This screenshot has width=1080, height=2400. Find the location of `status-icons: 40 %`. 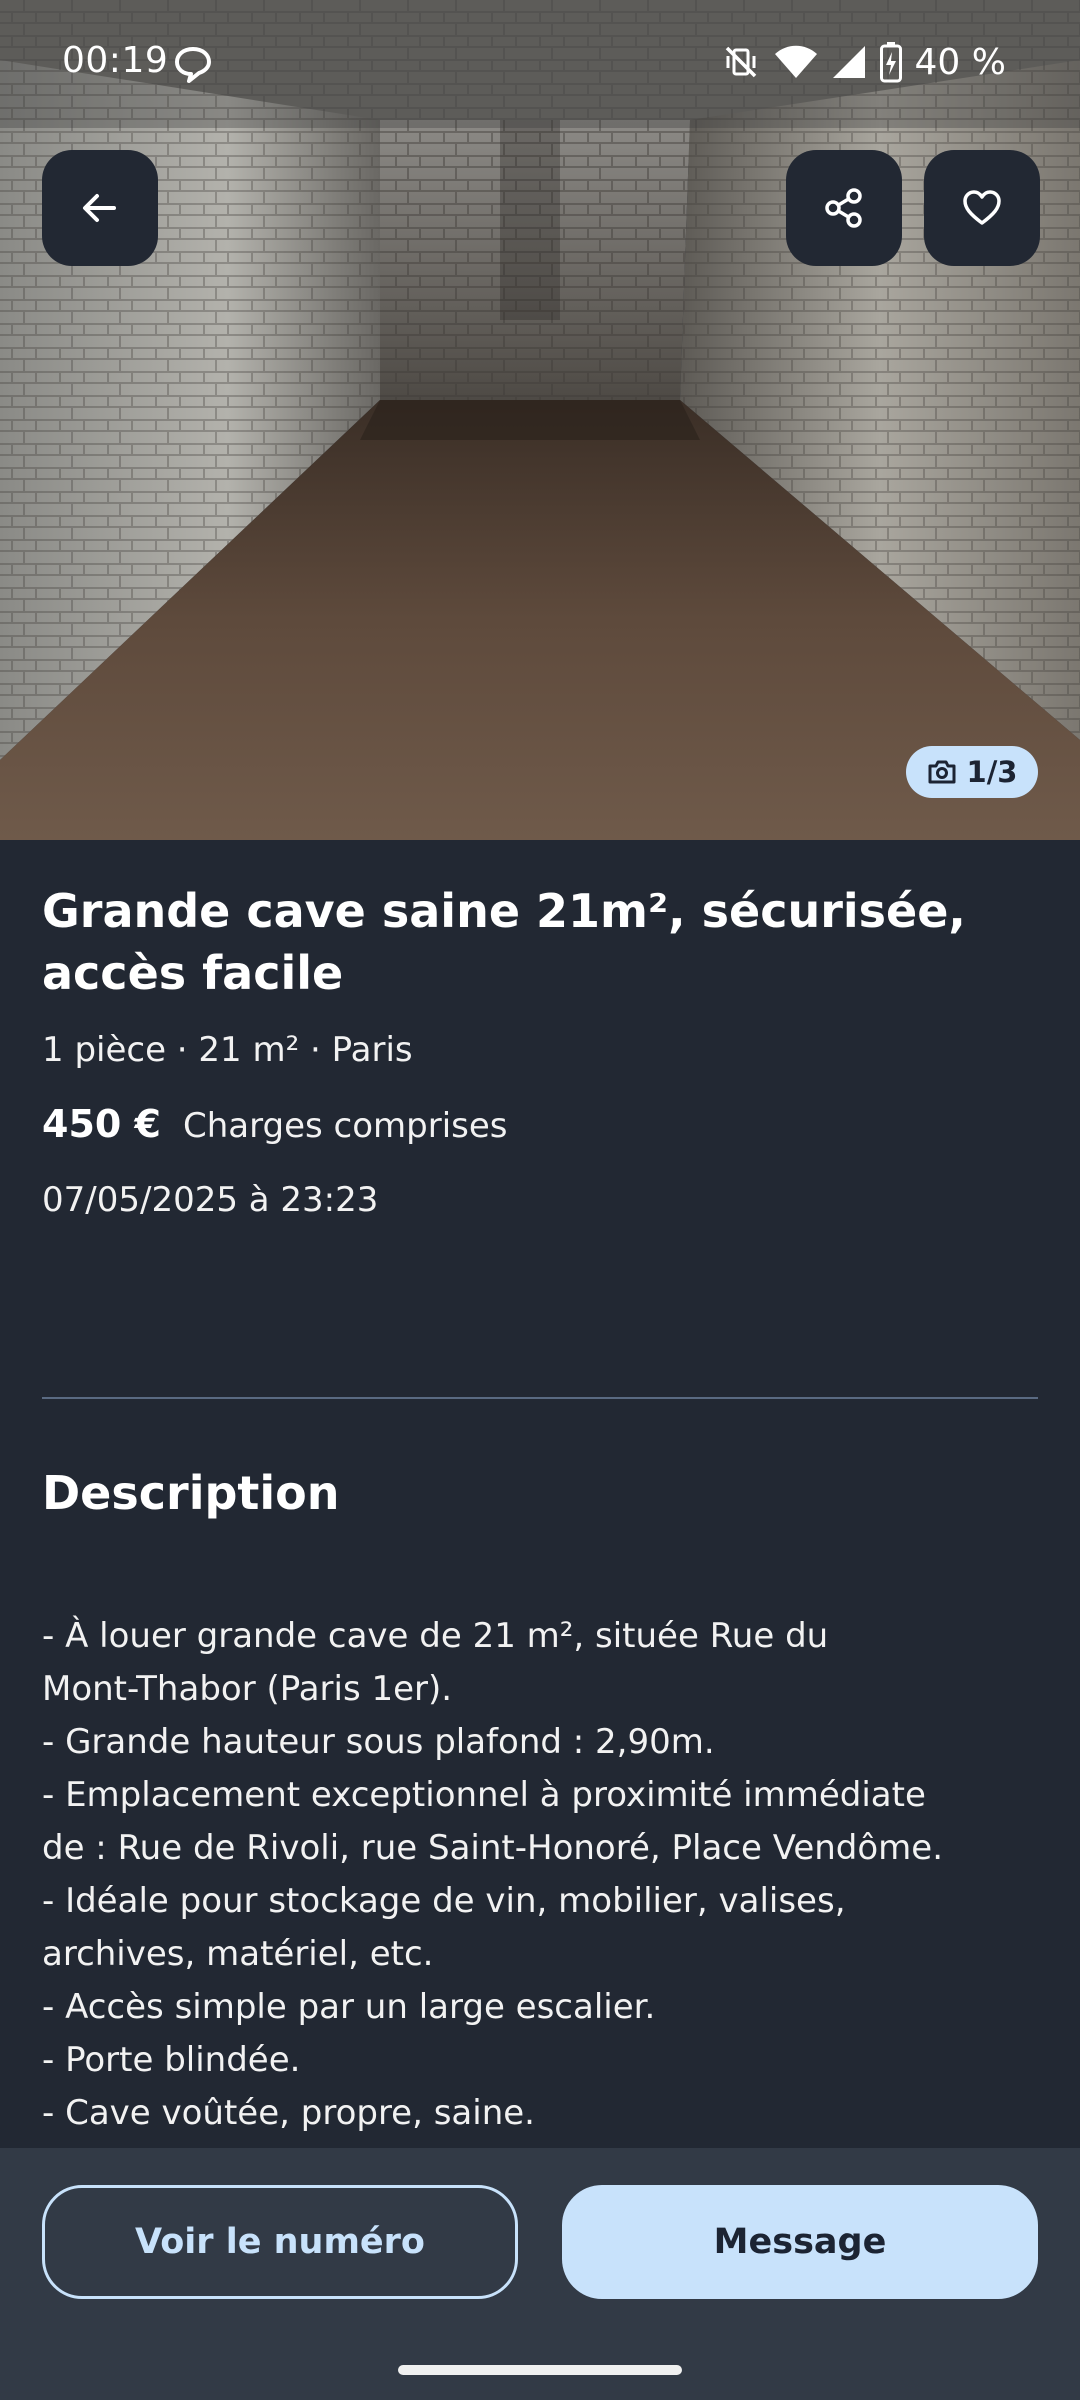

status-icons: 40 % is located at coordinates (863, 62).